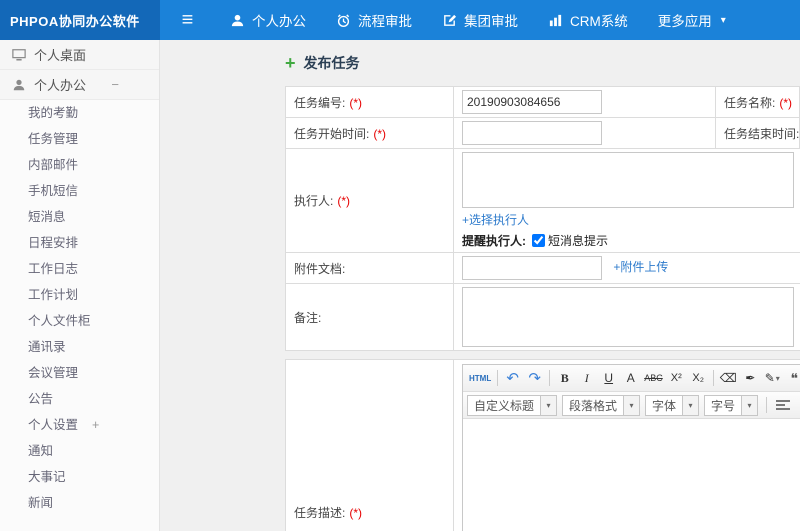  What do you see at coordinates (79, 425) in the screenshot?
I see `sidebar-item-personal-settings: 个人设置 +` at bounding box center [79, 425].